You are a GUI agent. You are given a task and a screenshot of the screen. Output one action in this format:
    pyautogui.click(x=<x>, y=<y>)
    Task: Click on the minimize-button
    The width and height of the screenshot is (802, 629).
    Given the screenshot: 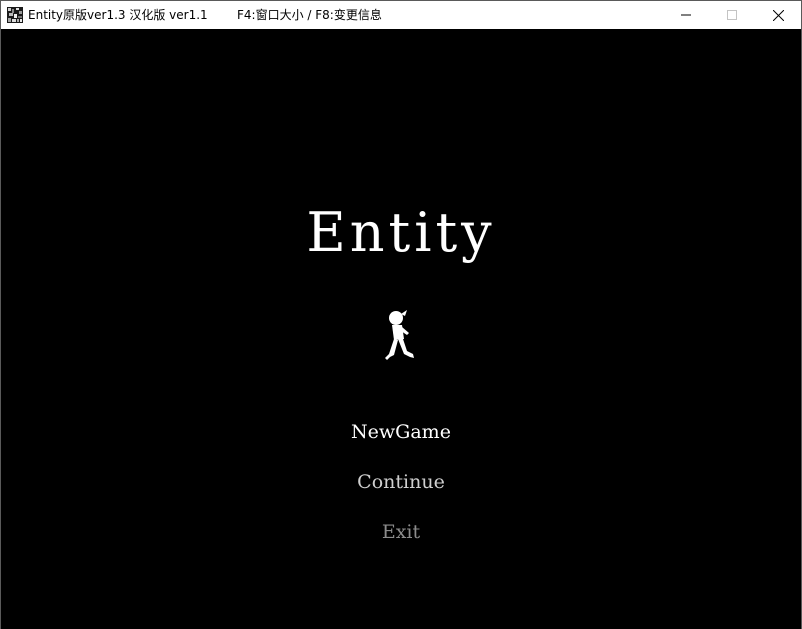 What is the action you would take?
    pyautogui.click(x=686, y=15)
    